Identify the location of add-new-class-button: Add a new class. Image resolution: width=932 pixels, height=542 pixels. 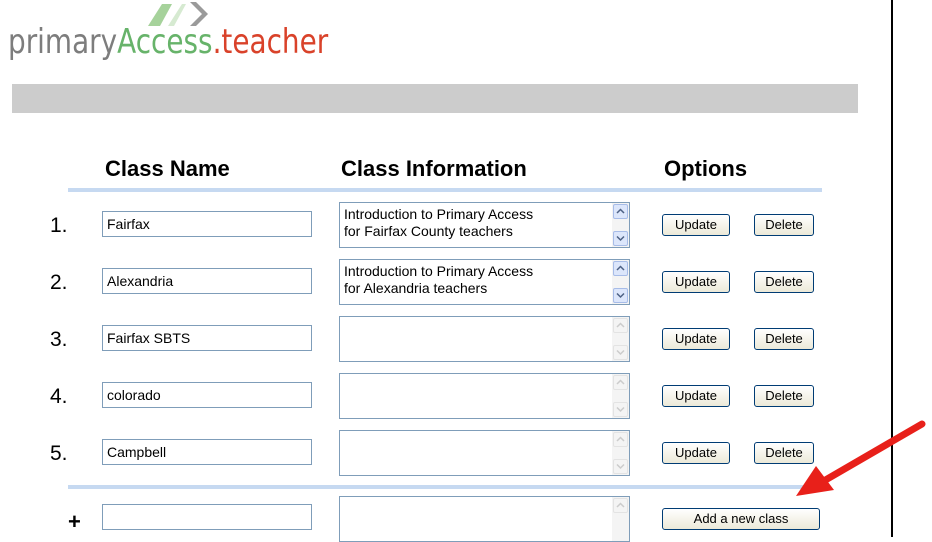
(741, 519).